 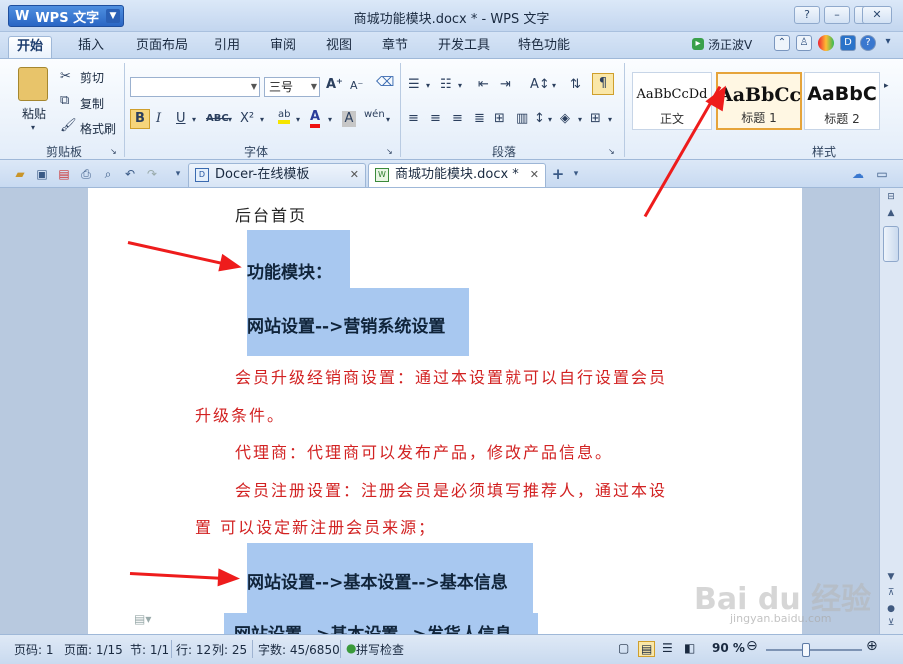 What do you see at coordinates (108, 174) in the screenshot?
I see `print-preview-icon: ⌕` at bounding box center [108, 174].